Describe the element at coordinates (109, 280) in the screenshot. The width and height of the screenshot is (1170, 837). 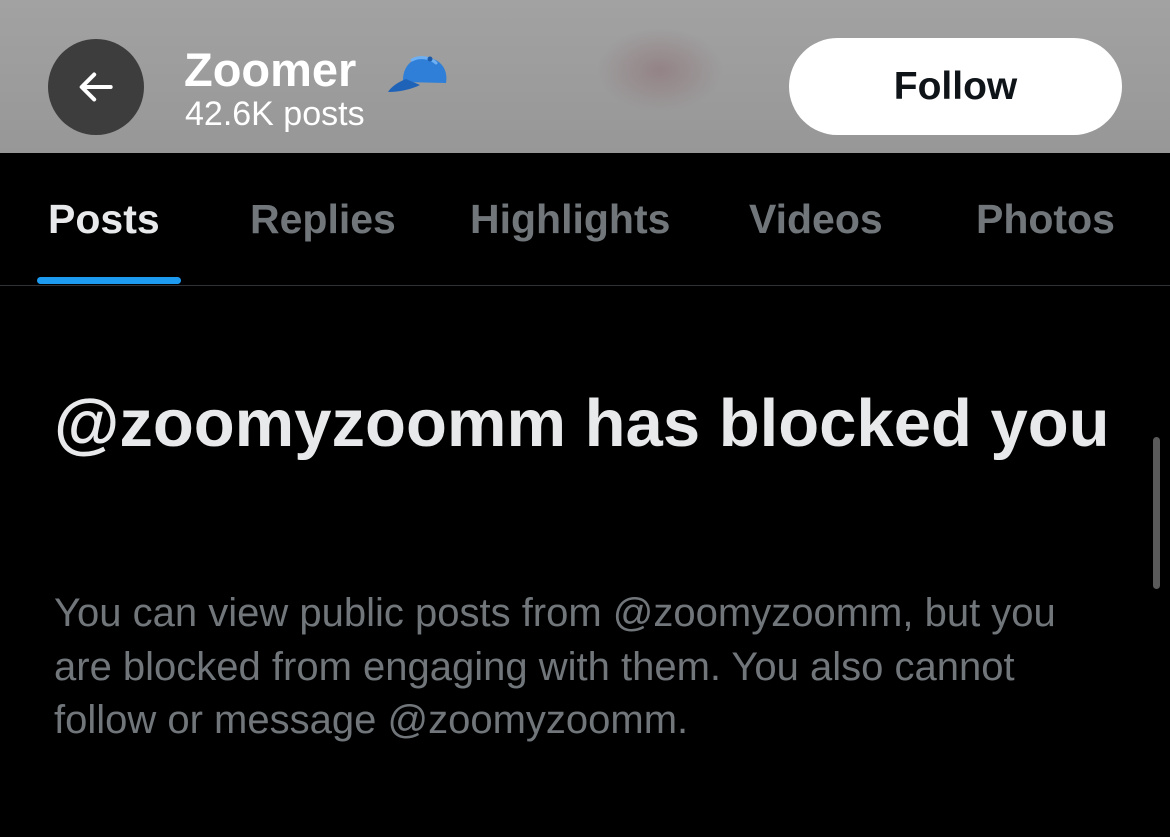
I see `active-tab-indicator` at that location.